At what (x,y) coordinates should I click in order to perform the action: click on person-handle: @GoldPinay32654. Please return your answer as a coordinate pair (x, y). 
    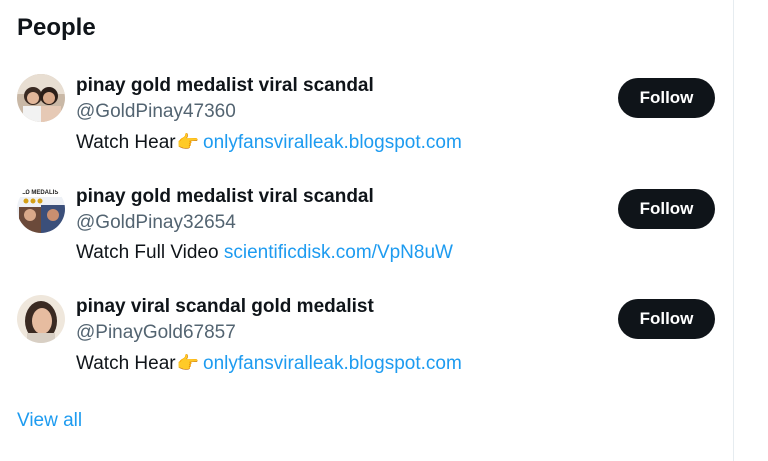
    Looking at the image, I should click on (336, 223).